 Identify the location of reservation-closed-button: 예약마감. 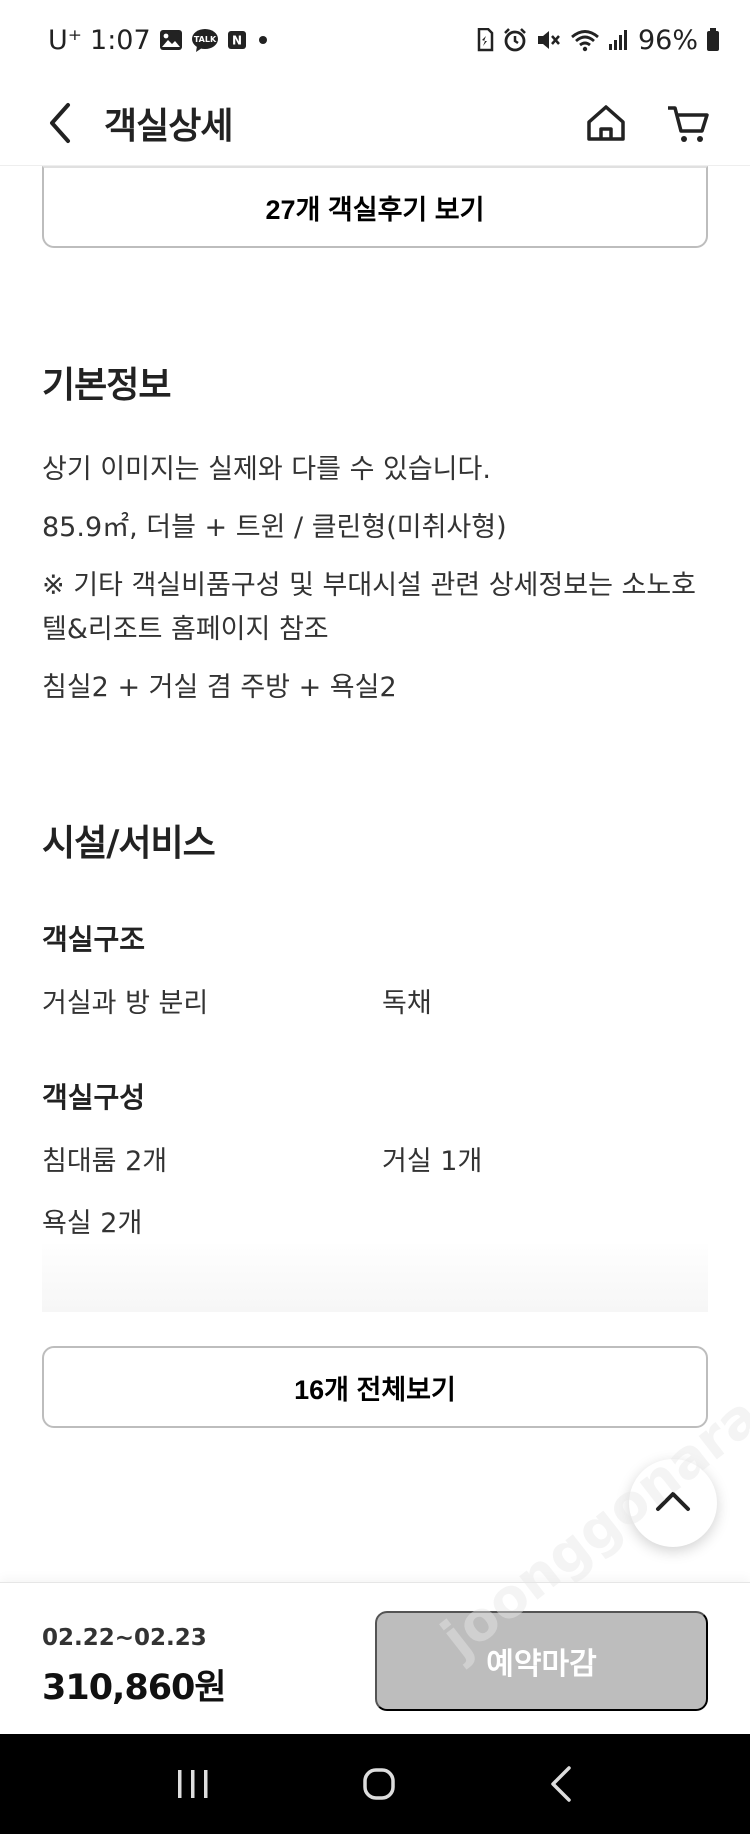
(541, 1661).